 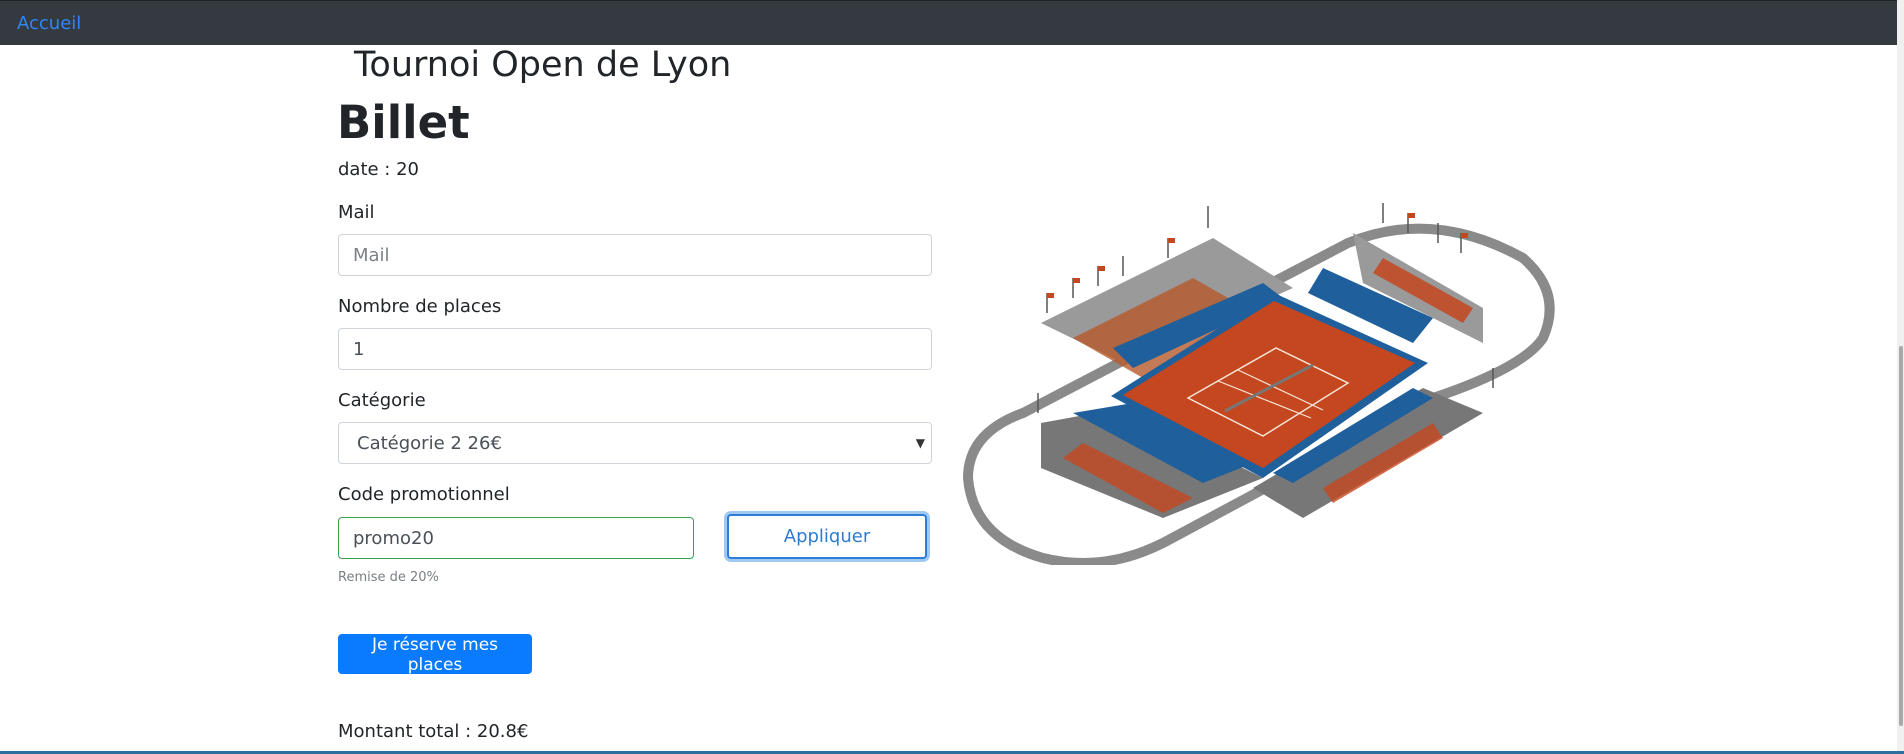 What do you see at coordinates (388, 577) in the screenshot?
I see `promo-hint: Remise de 20%` at bounding box center [388, 577].